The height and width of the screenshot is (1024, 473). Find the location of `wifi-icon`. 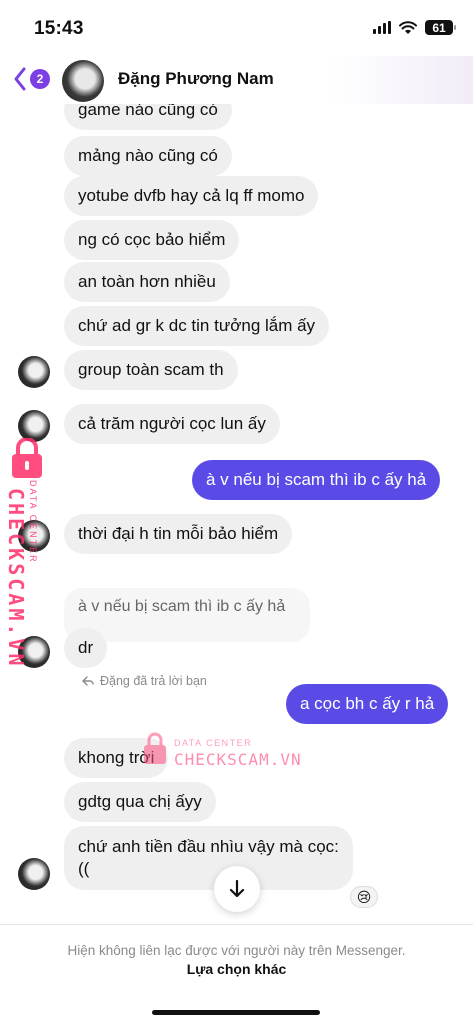

wifi-icon is located at coordinates (408, 27).